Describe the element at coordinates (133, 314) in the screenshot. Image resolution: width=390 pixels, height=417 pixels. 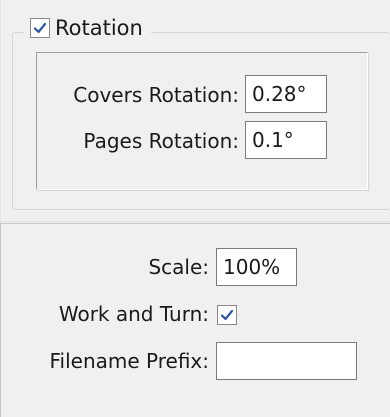
I see `work-and-turn-label: Work and Turn:` at that location.